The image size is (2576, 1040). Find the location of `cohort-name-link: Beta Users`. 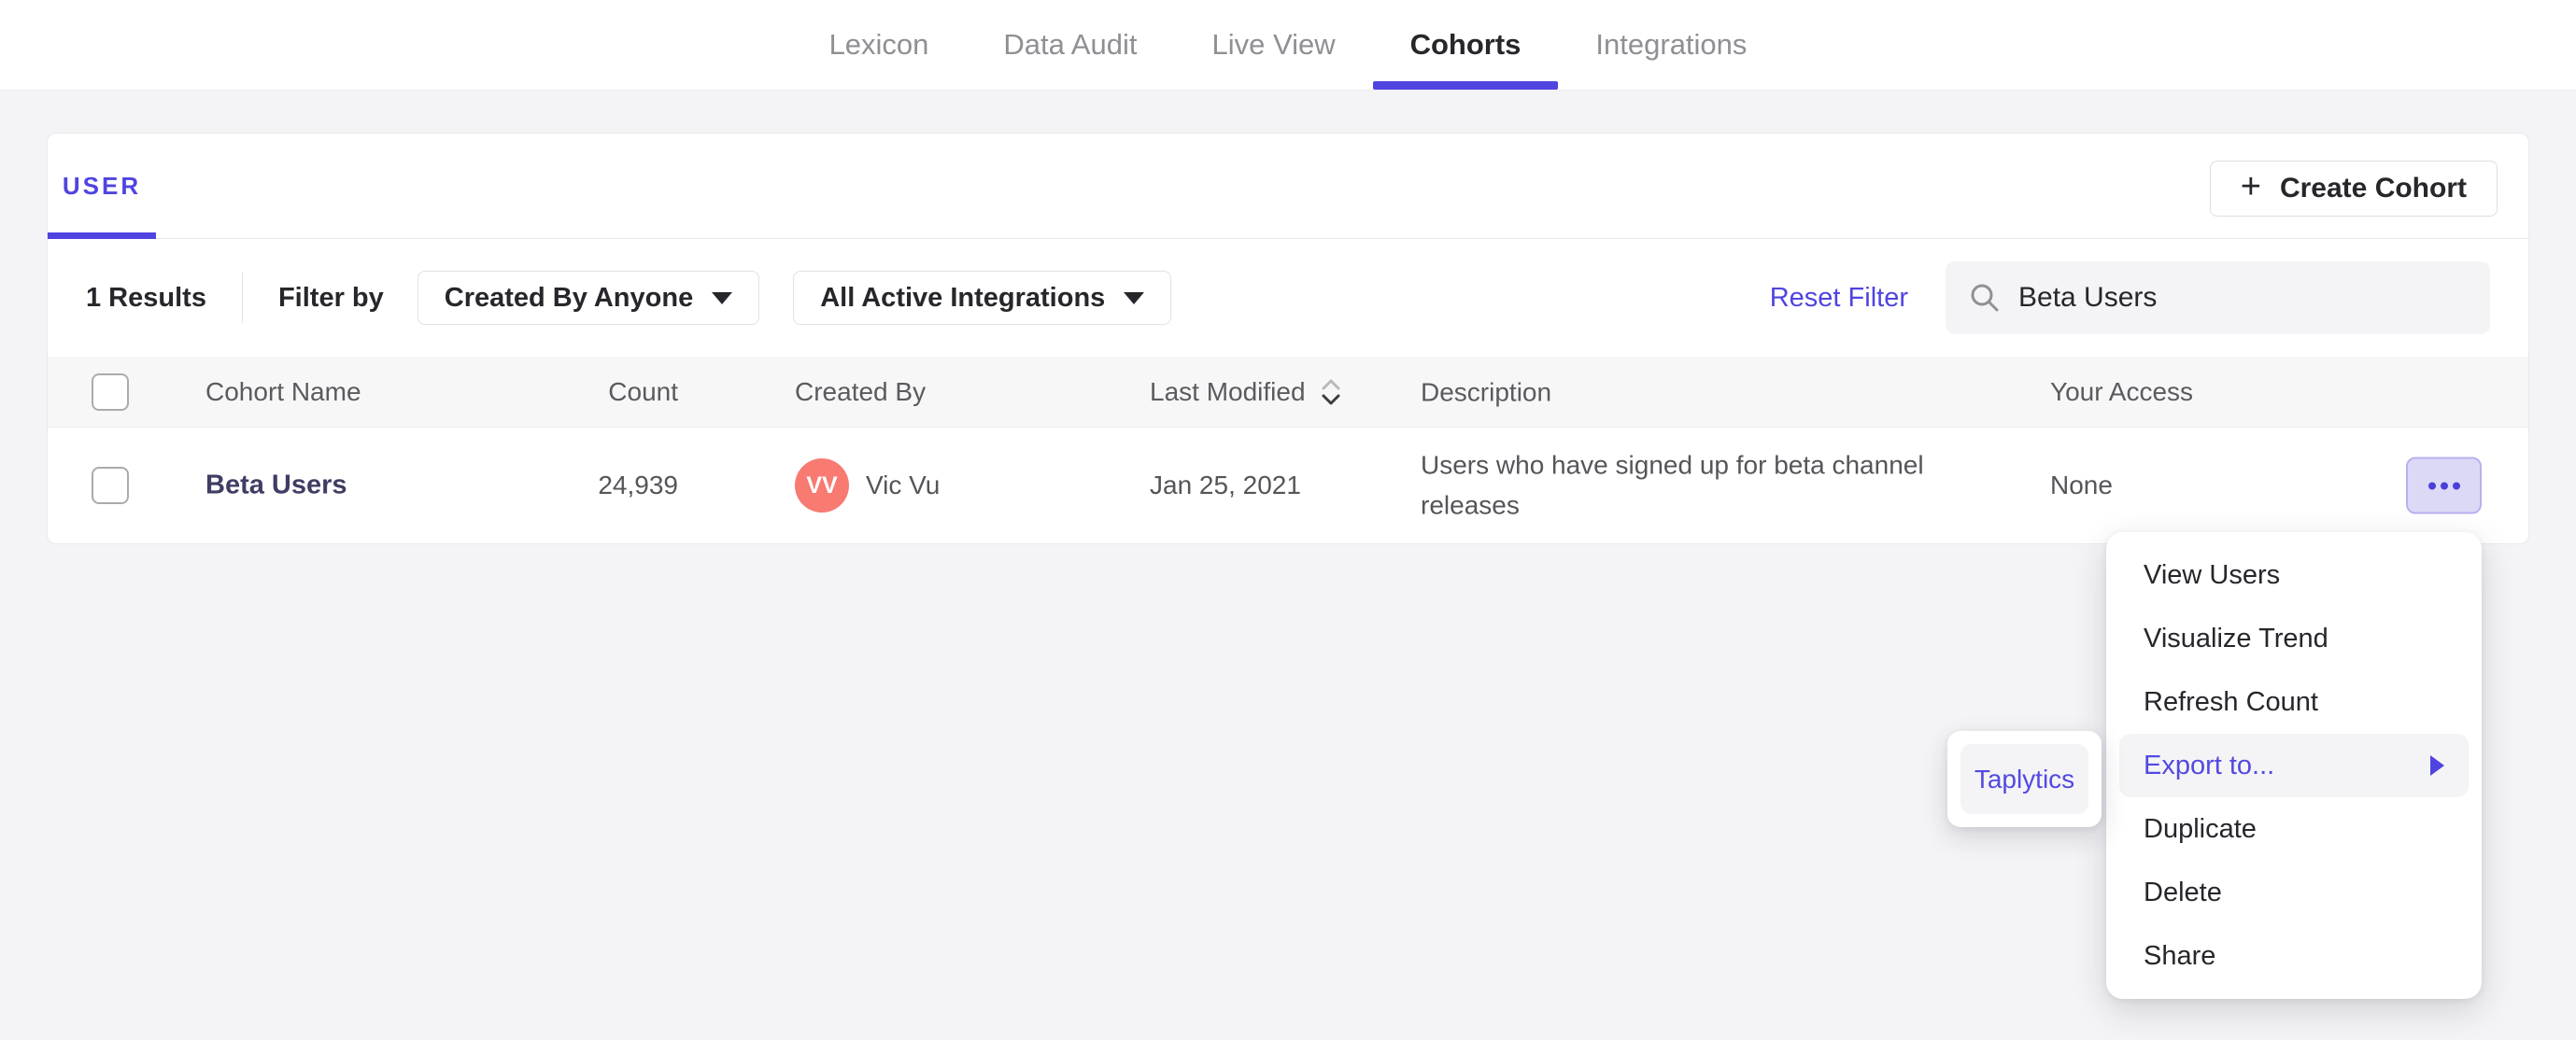

cohort-name-link: Beta Users is located at coordinates (276, 486).